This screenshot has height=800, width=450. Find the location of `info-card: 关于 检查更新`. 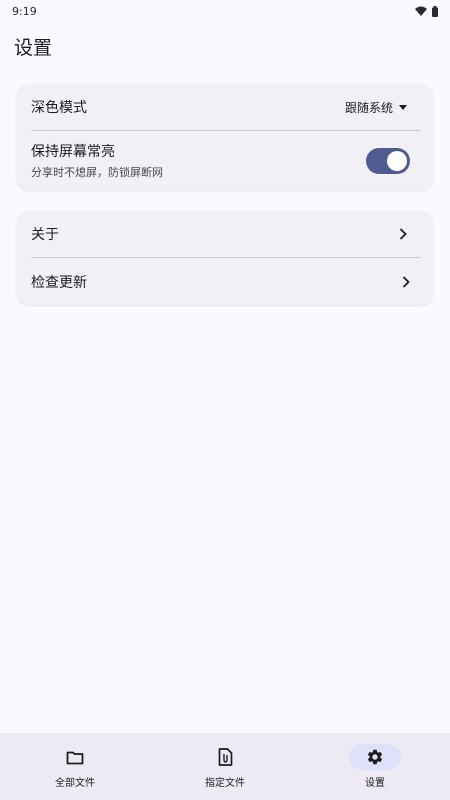

info-card: 关于 检查更新 is located at coordinates (225, 258).